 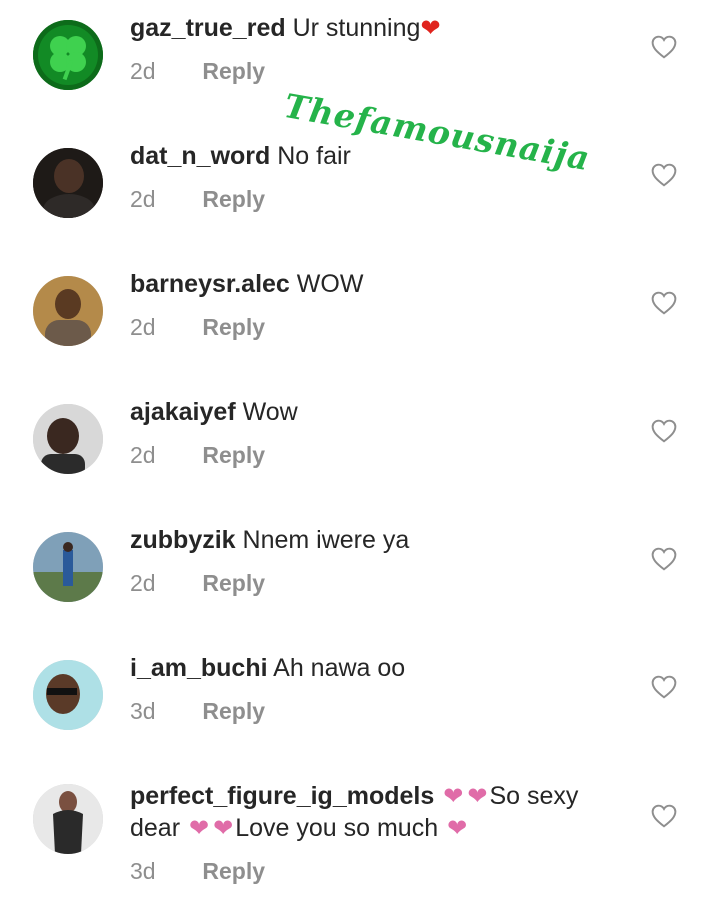 What do you see at coordinates (183, 412) in the screenshot?
I see `comment-username: ajakaiyef` at bounding box center [183, 412].